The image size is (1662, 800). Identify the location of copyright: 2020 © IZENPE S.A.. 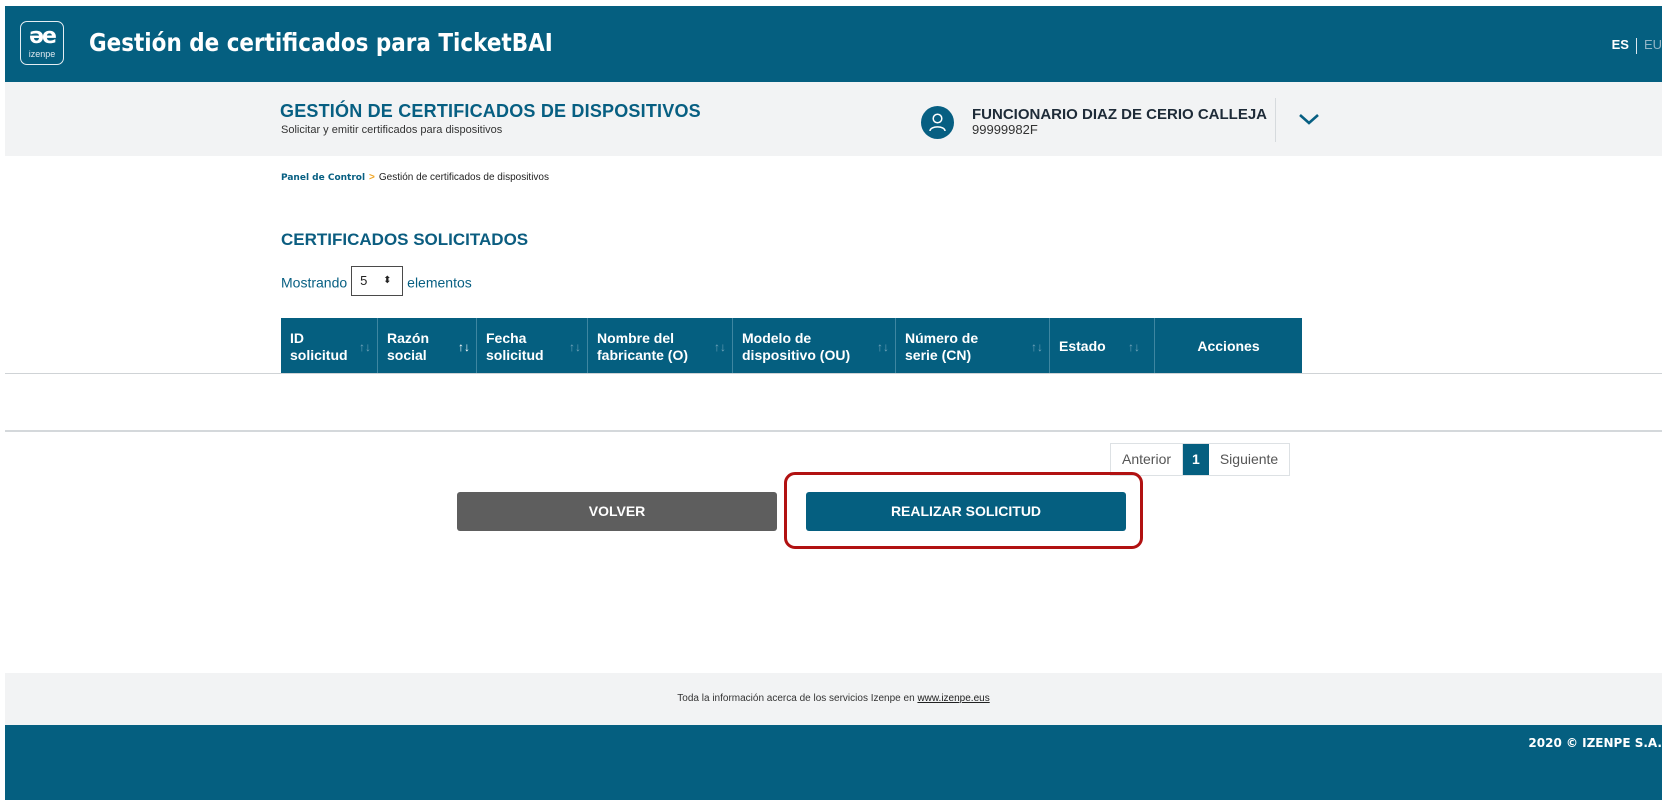
(1595, 743).